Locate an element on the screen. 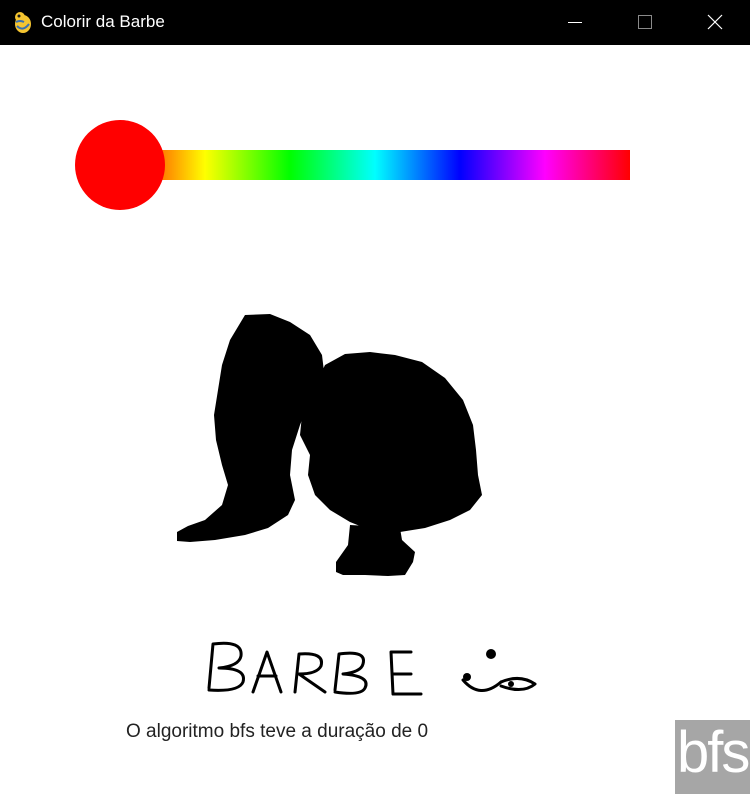  close-icon is located at coordinates (715, 22).